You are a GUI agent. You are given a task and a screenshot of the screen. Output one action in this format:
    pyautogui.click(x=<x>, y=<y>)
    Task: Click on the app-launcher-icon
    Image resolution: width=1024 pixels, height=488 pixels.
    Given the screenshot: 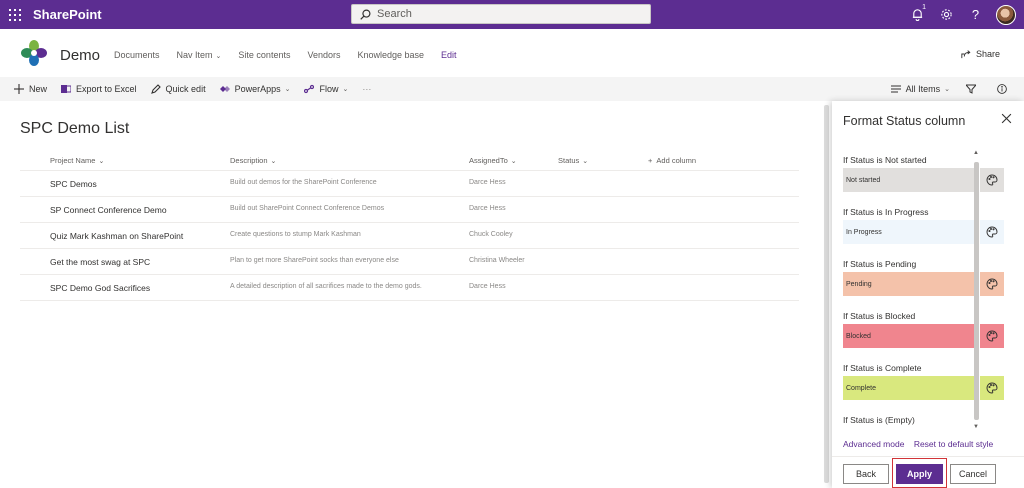 What is the action you would take?
    pyautogui.click(x=14, y=14)
    